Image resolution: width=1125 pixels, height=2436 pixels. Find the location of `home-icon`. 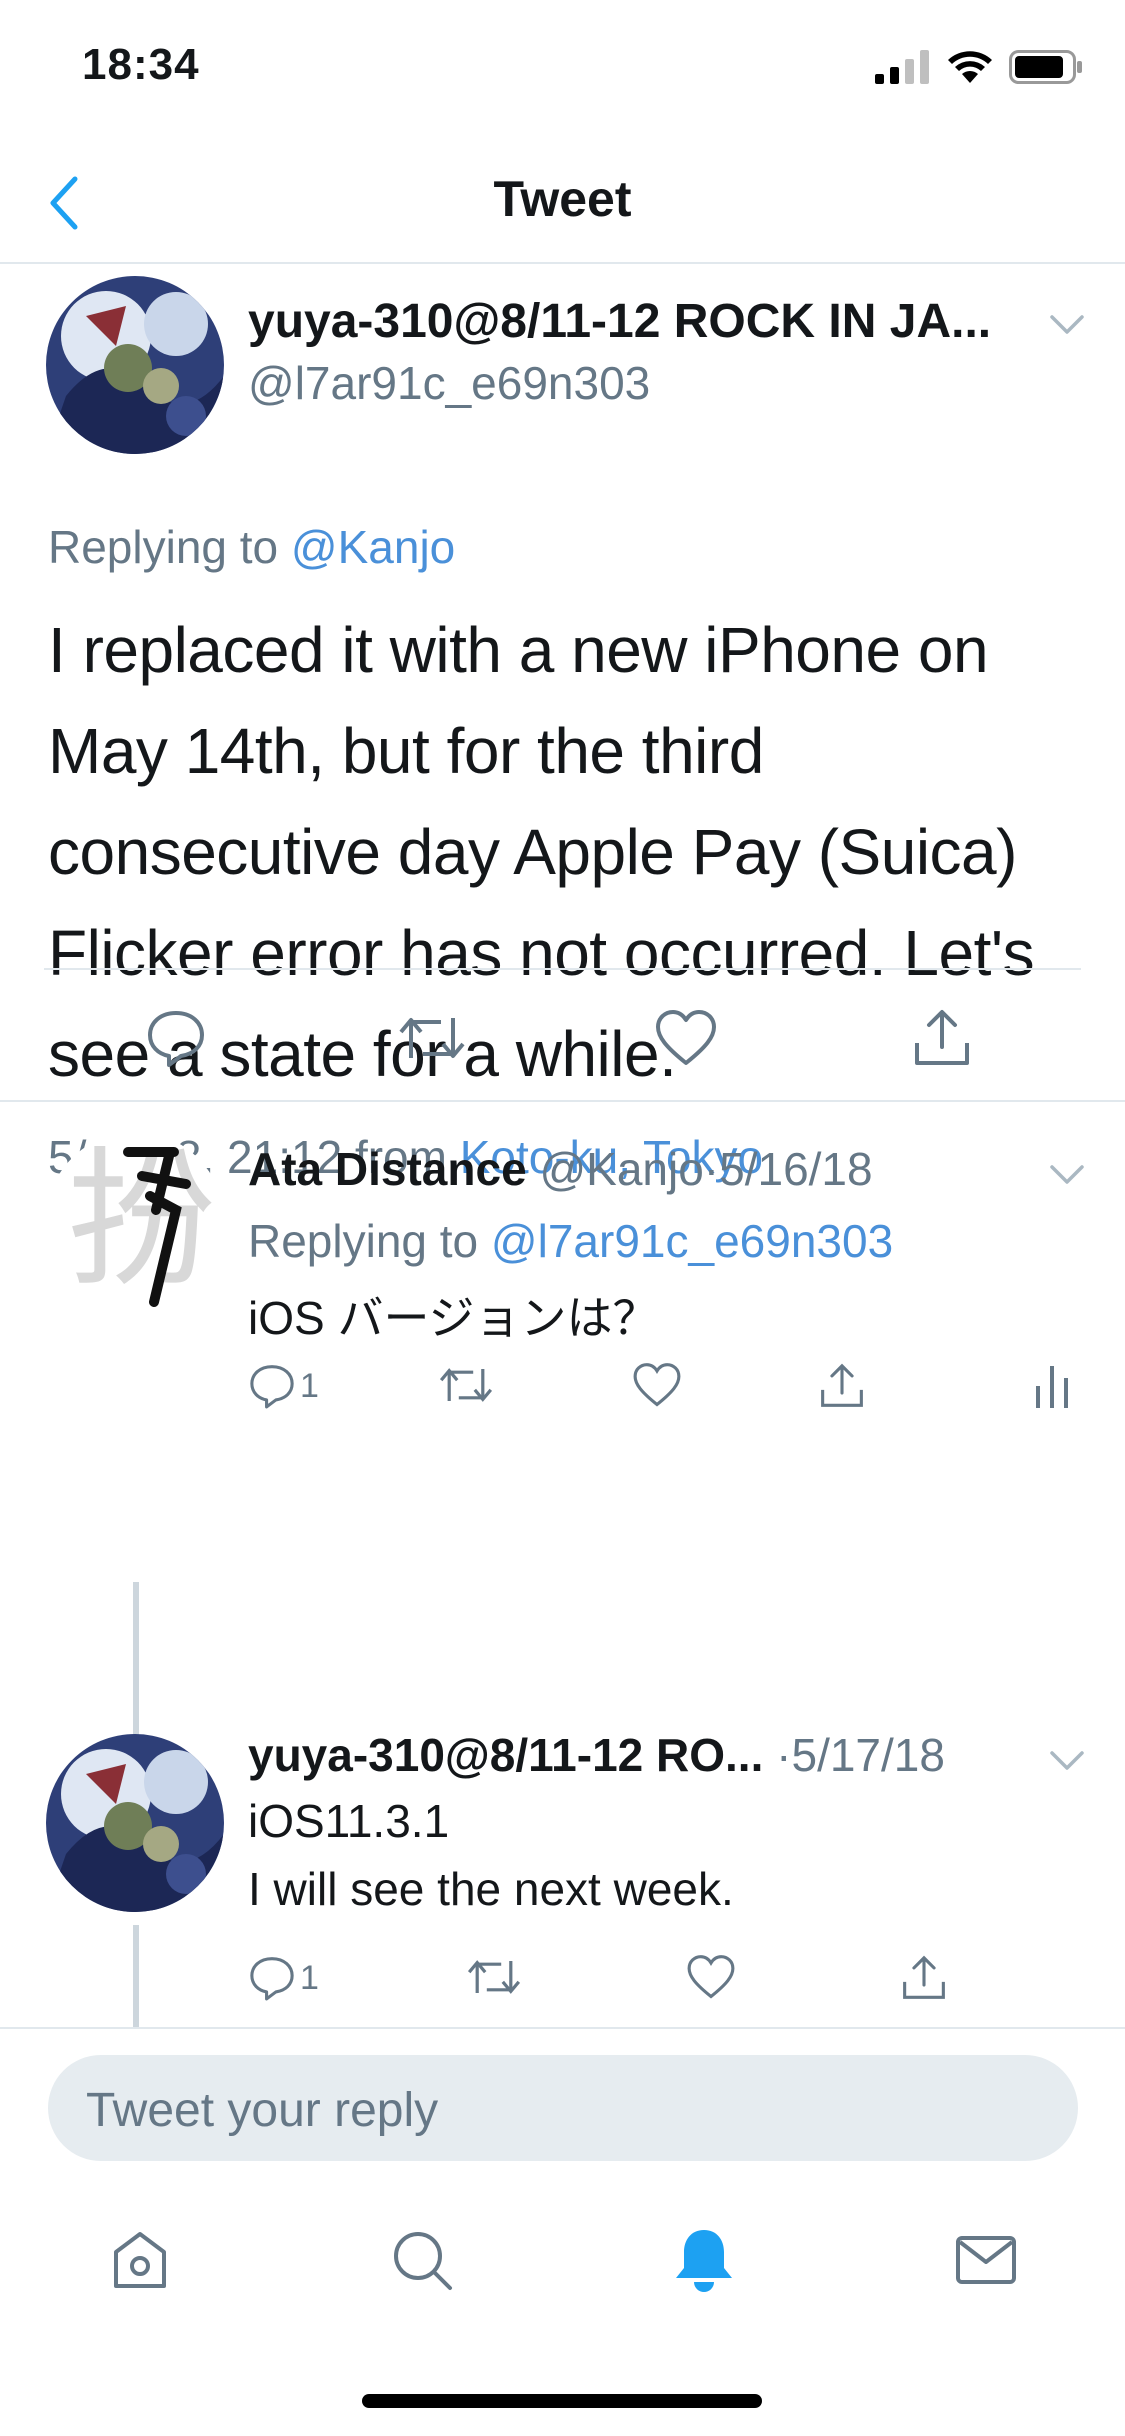

home-icon is located at coordinates (140, 2260).